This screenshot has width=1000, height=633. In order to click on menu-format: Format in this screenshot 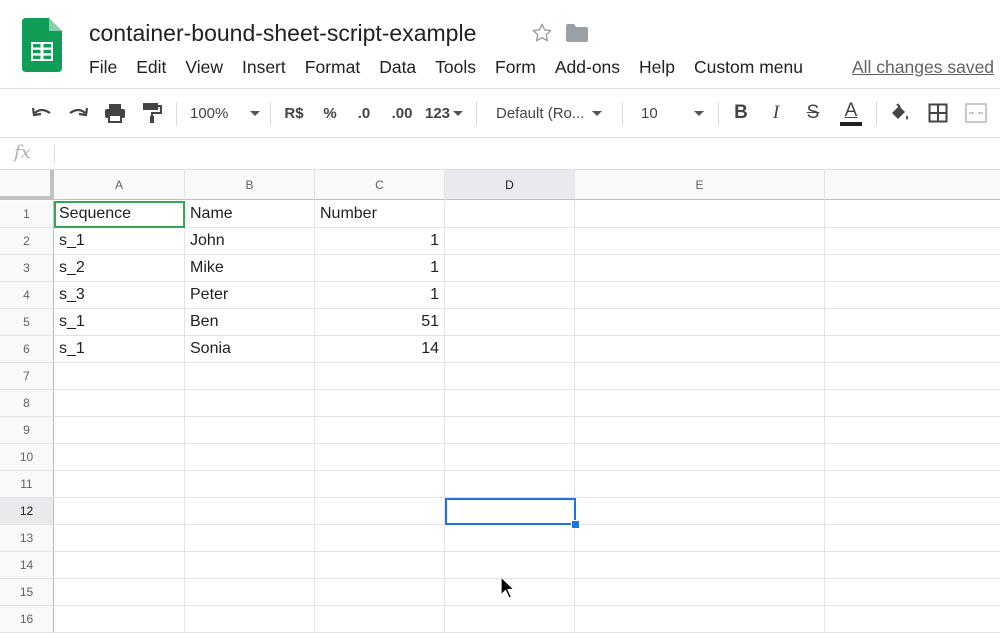, I will do `click(331, 67)`.